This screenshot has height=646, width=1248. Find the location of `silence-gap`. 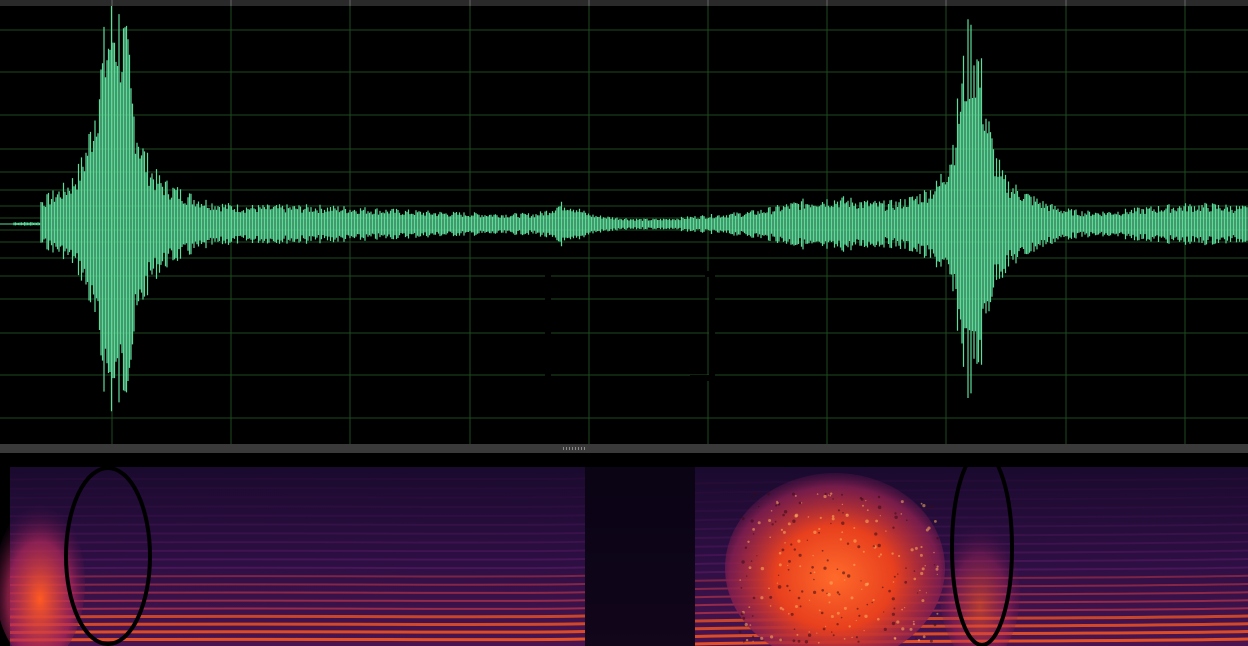

silence-gap is located at coordinates (640, 556).